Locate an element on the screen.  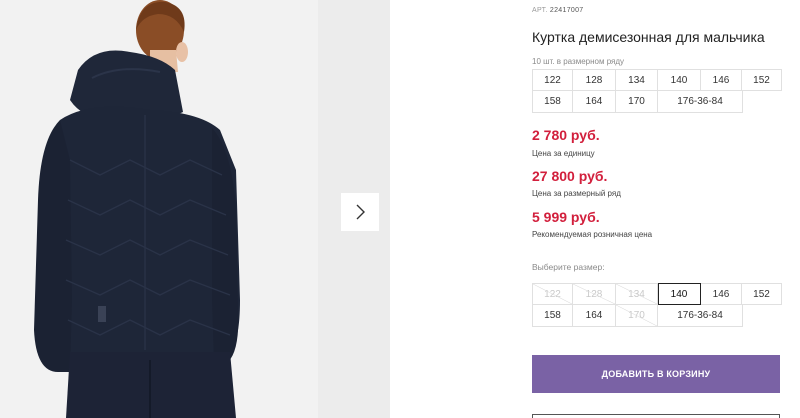
size-picker-row: 122 128 134 140 146 152 is located at coordinates (657, 294).